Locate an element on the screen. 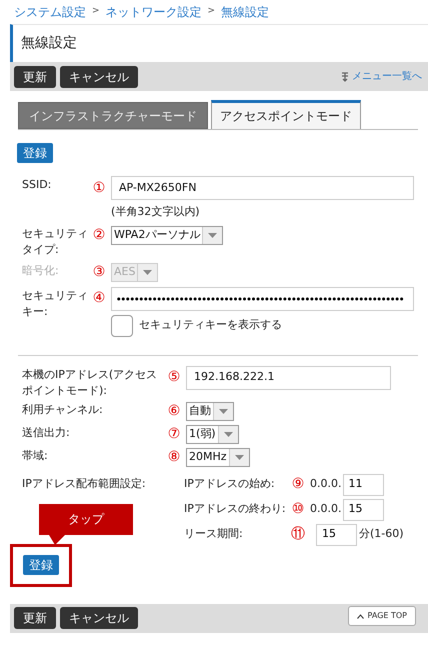  dropdown: 1(弱) is located at coordinates (212, 434).